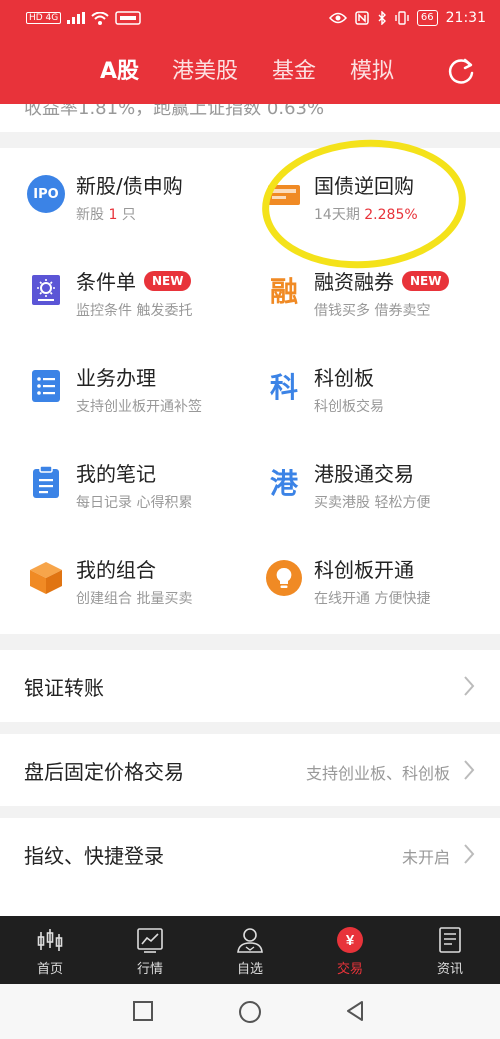 Image resolution: width=500 pixels, height=1039 pixels. What do you see at coordinates (337, 18) in the screenshot?
I see `eye-icon` at bounding box center [337, 18].